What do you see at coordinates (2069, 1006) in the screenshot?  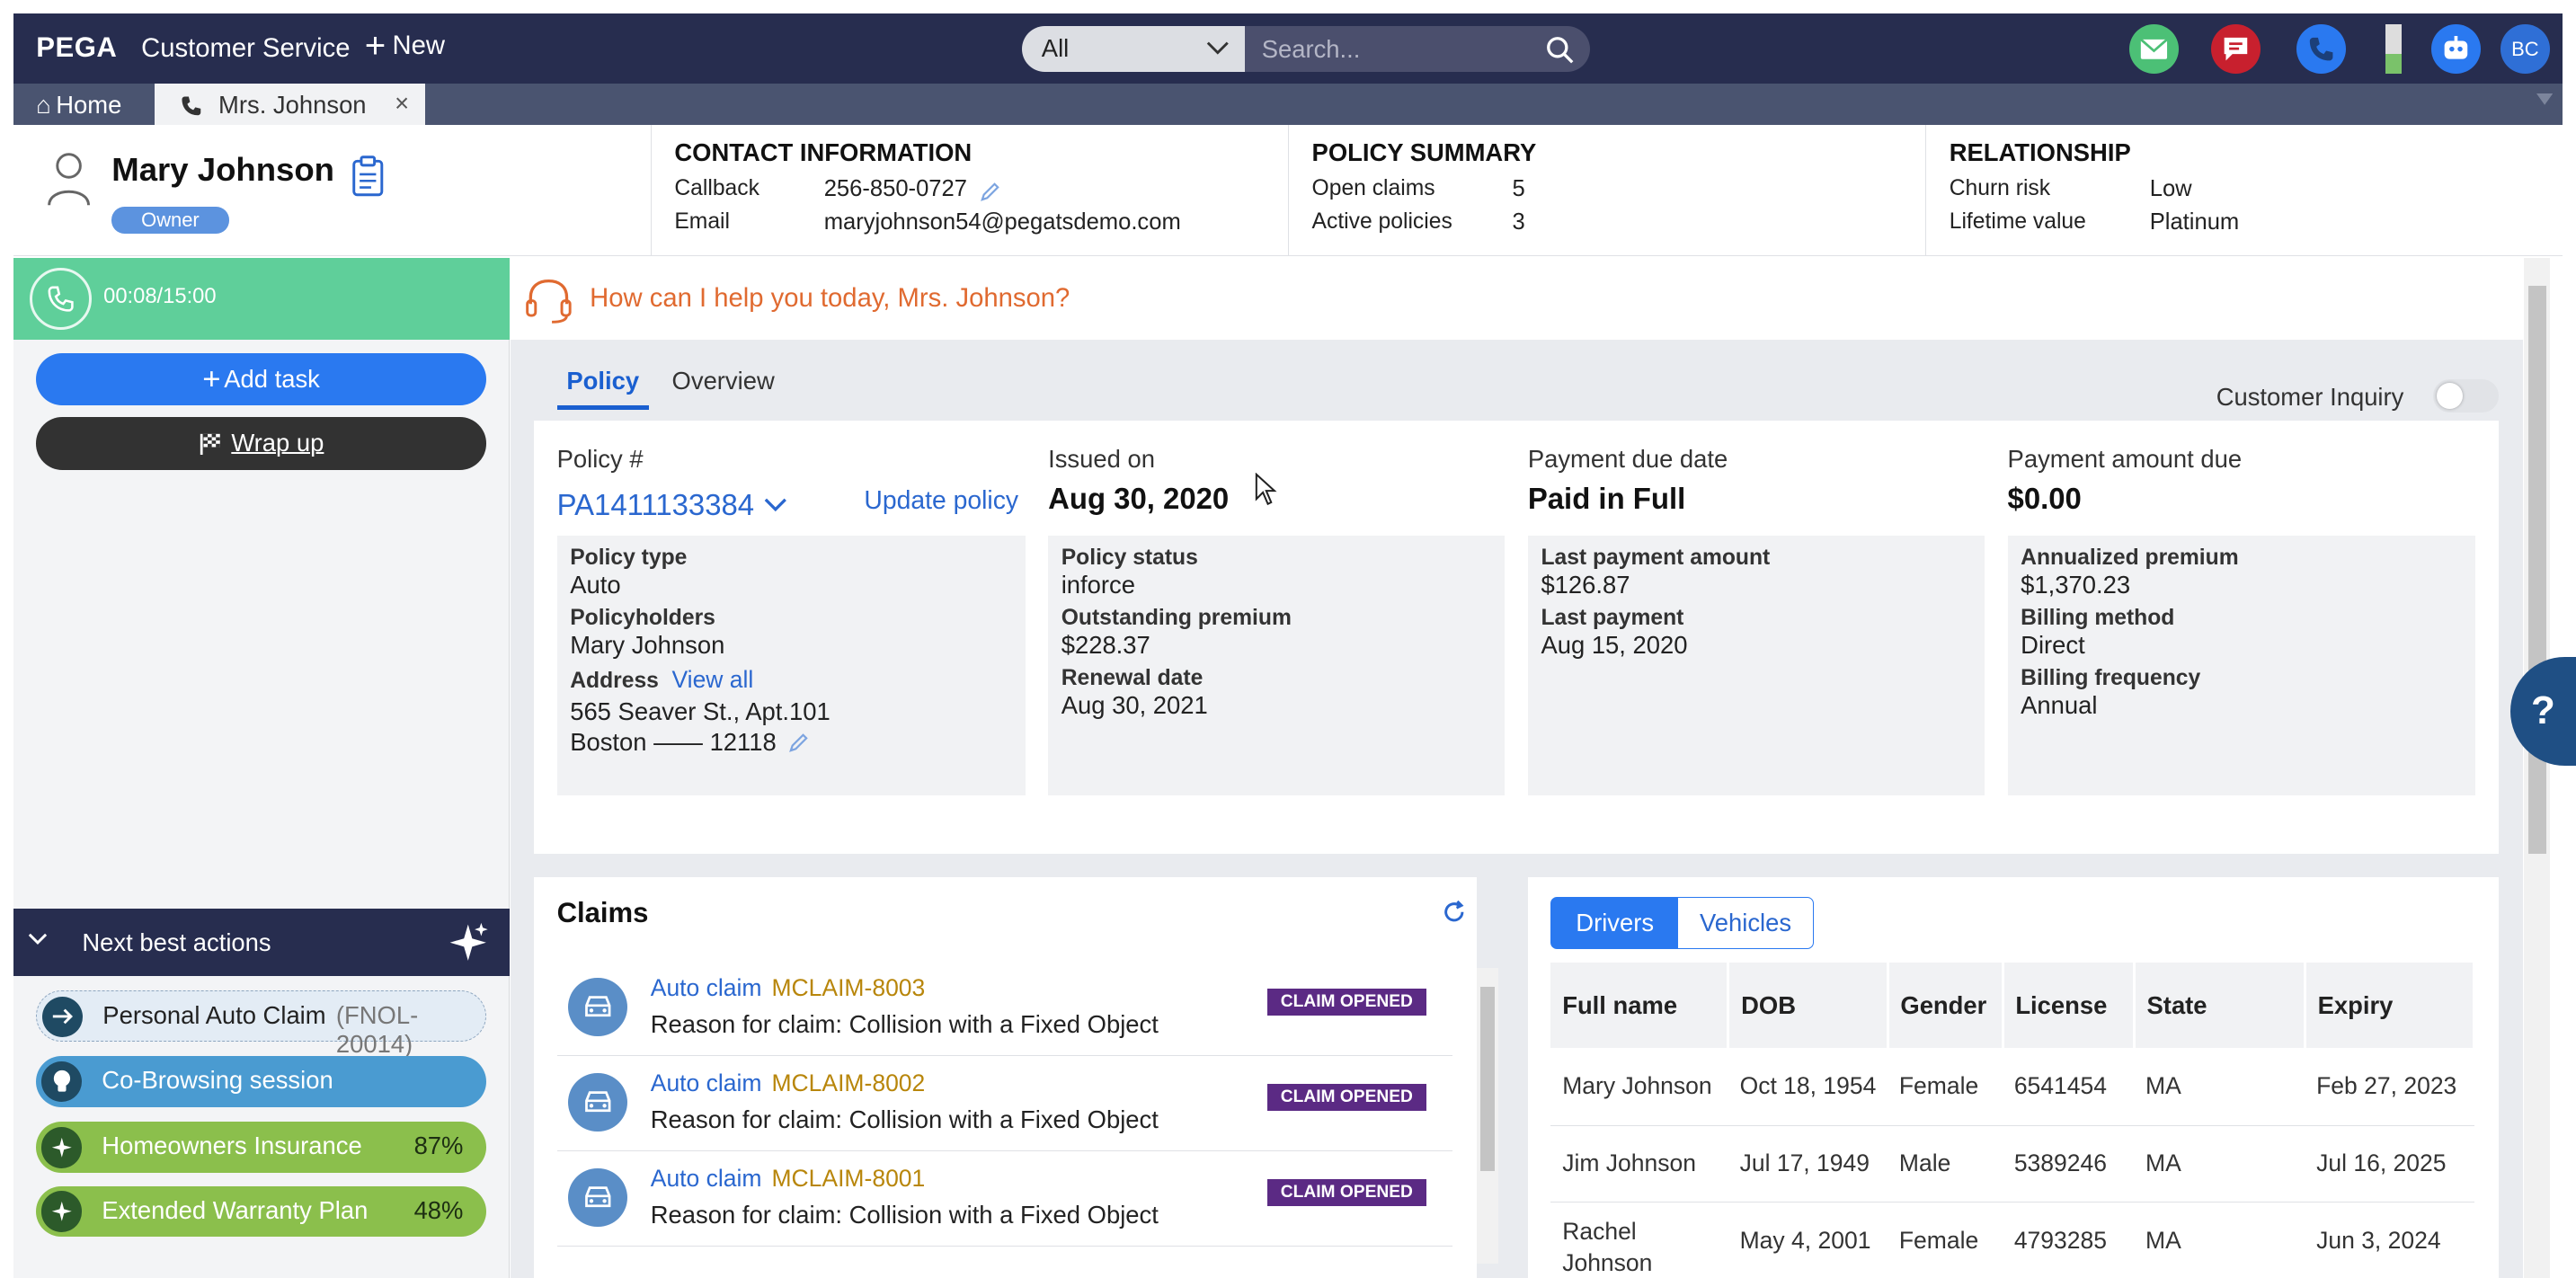 I see `column-header: License` at bounding box center [2069, 1006].